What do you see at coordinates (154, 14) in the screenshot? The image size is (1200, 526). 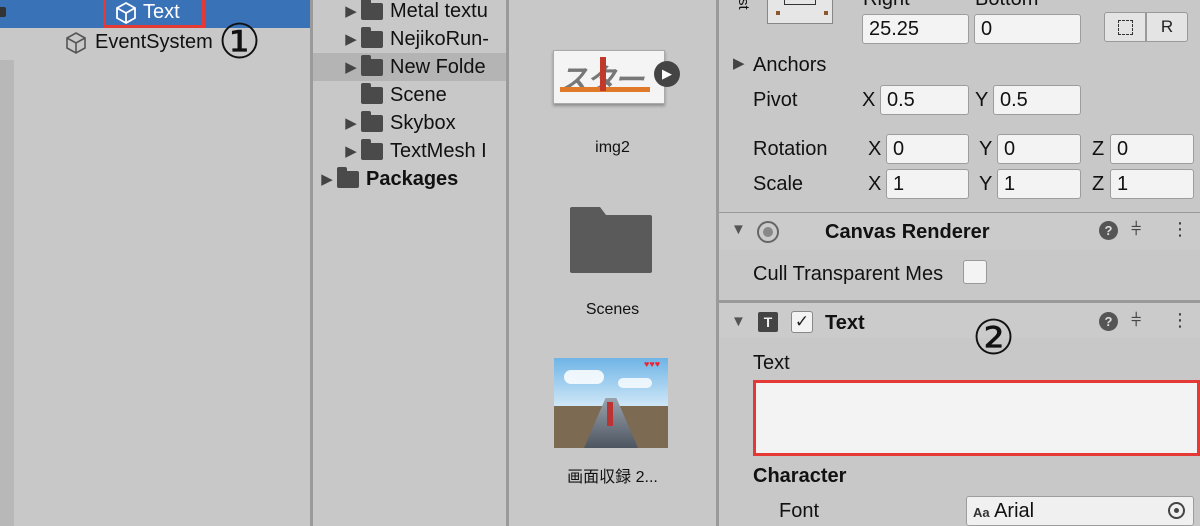 I see `annotation-highlight-box` at bounding box center [154, 14].